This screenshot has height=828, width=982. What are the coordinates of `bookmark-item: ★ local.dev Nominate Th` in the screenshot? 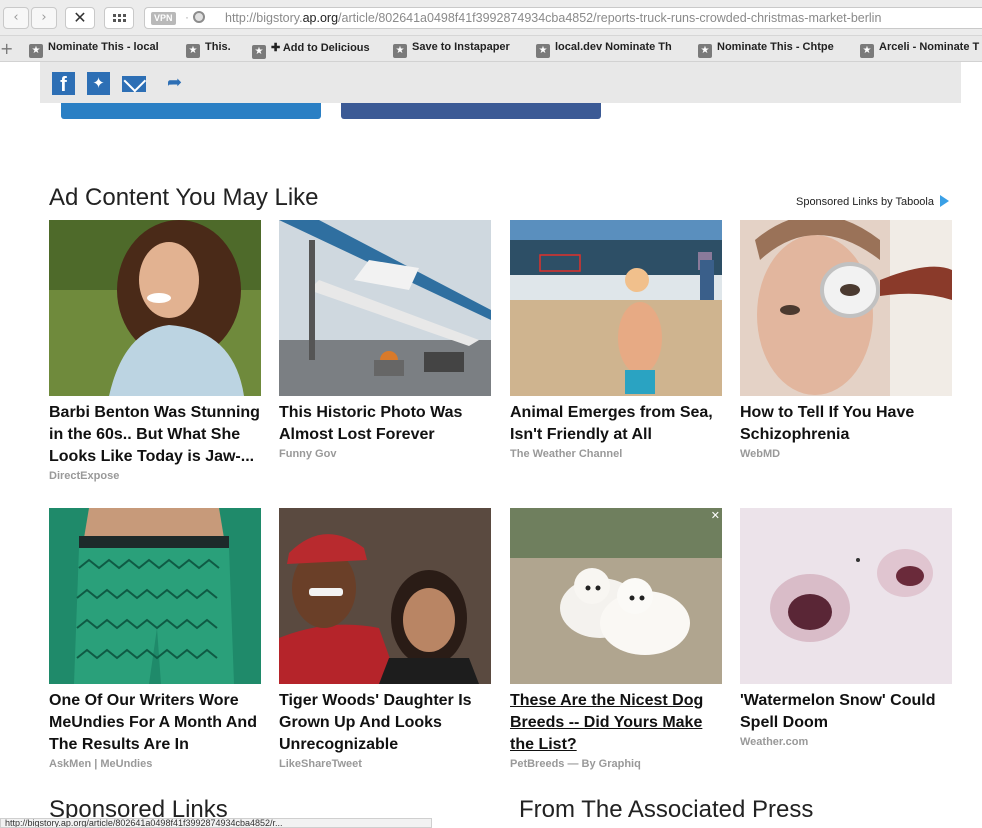 It's located at (604, 49).